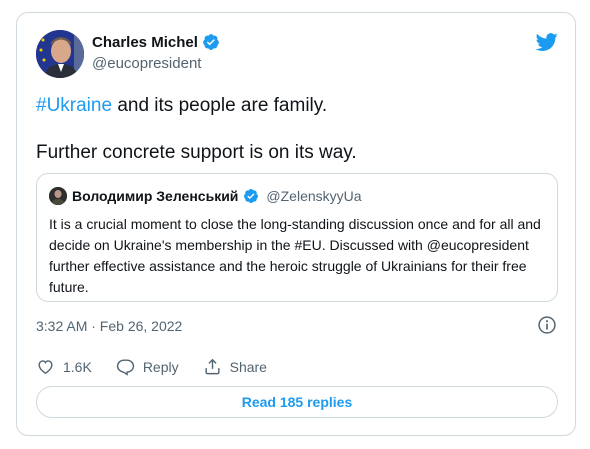 The image size is (590, 449). Describe the element at coordinates (145, 42) in the screenshot. I see `author-name: Charles Michel` at that location.